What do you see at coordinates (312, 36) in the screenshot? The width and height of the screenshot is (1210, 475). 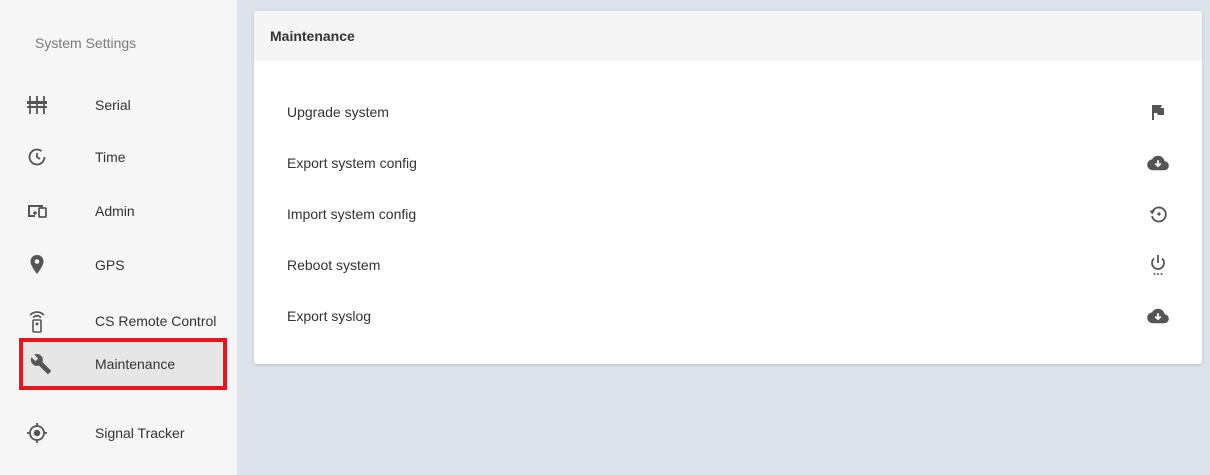 I see `page-title: Maintenance` at bounding box center [312, 36].